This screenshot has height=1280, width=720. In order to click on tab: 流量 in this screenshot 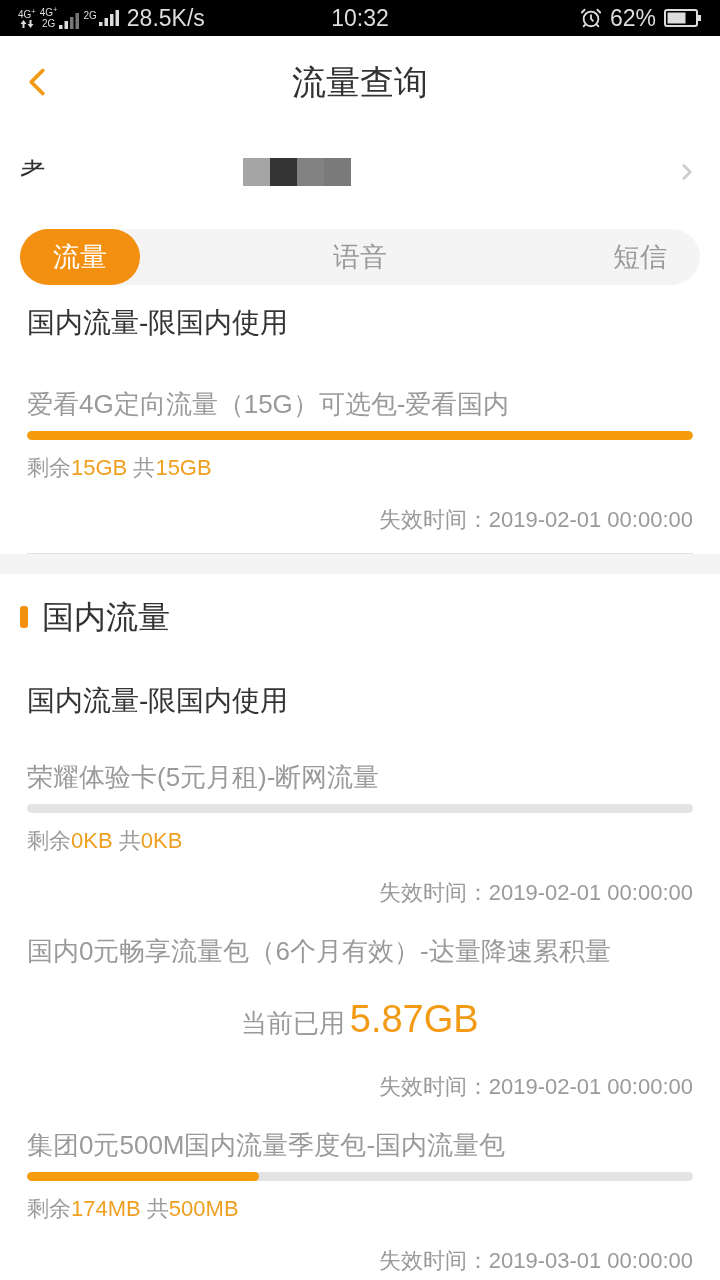, I will do `click(80, 257)`.